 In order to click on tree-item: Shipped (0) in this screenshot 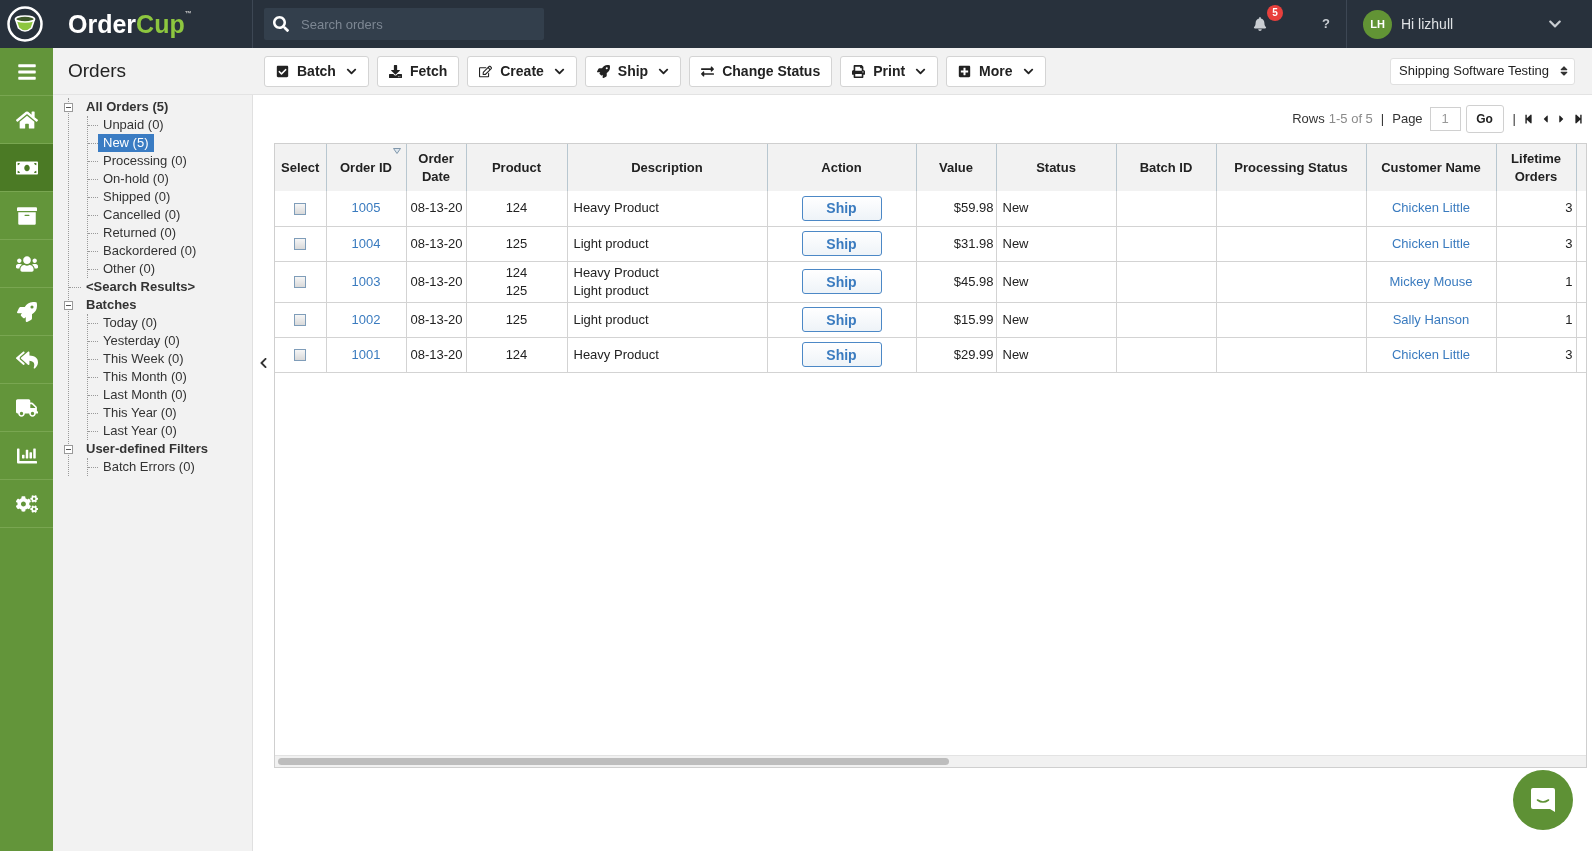, I will do `click(137, 197)`.